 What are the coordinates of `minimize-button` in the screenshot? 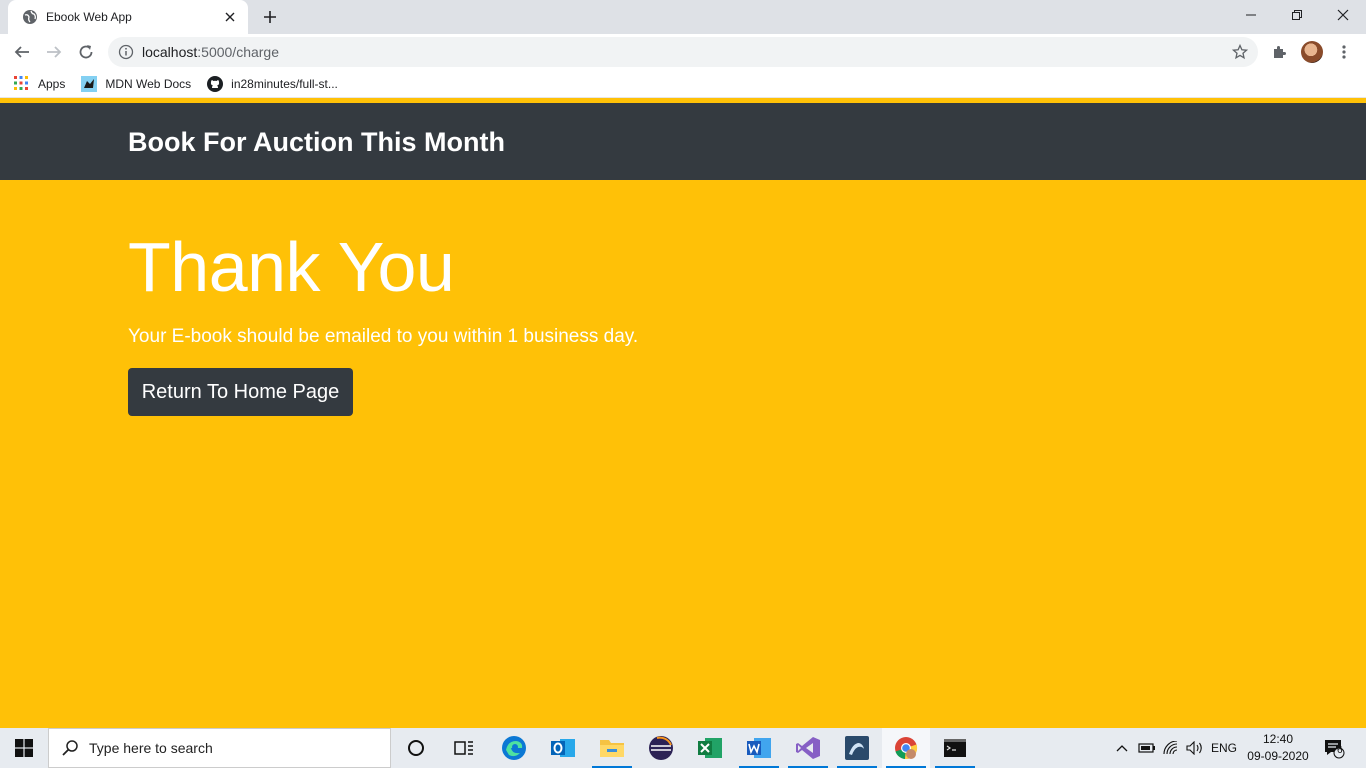 It's located at (1251, 15).